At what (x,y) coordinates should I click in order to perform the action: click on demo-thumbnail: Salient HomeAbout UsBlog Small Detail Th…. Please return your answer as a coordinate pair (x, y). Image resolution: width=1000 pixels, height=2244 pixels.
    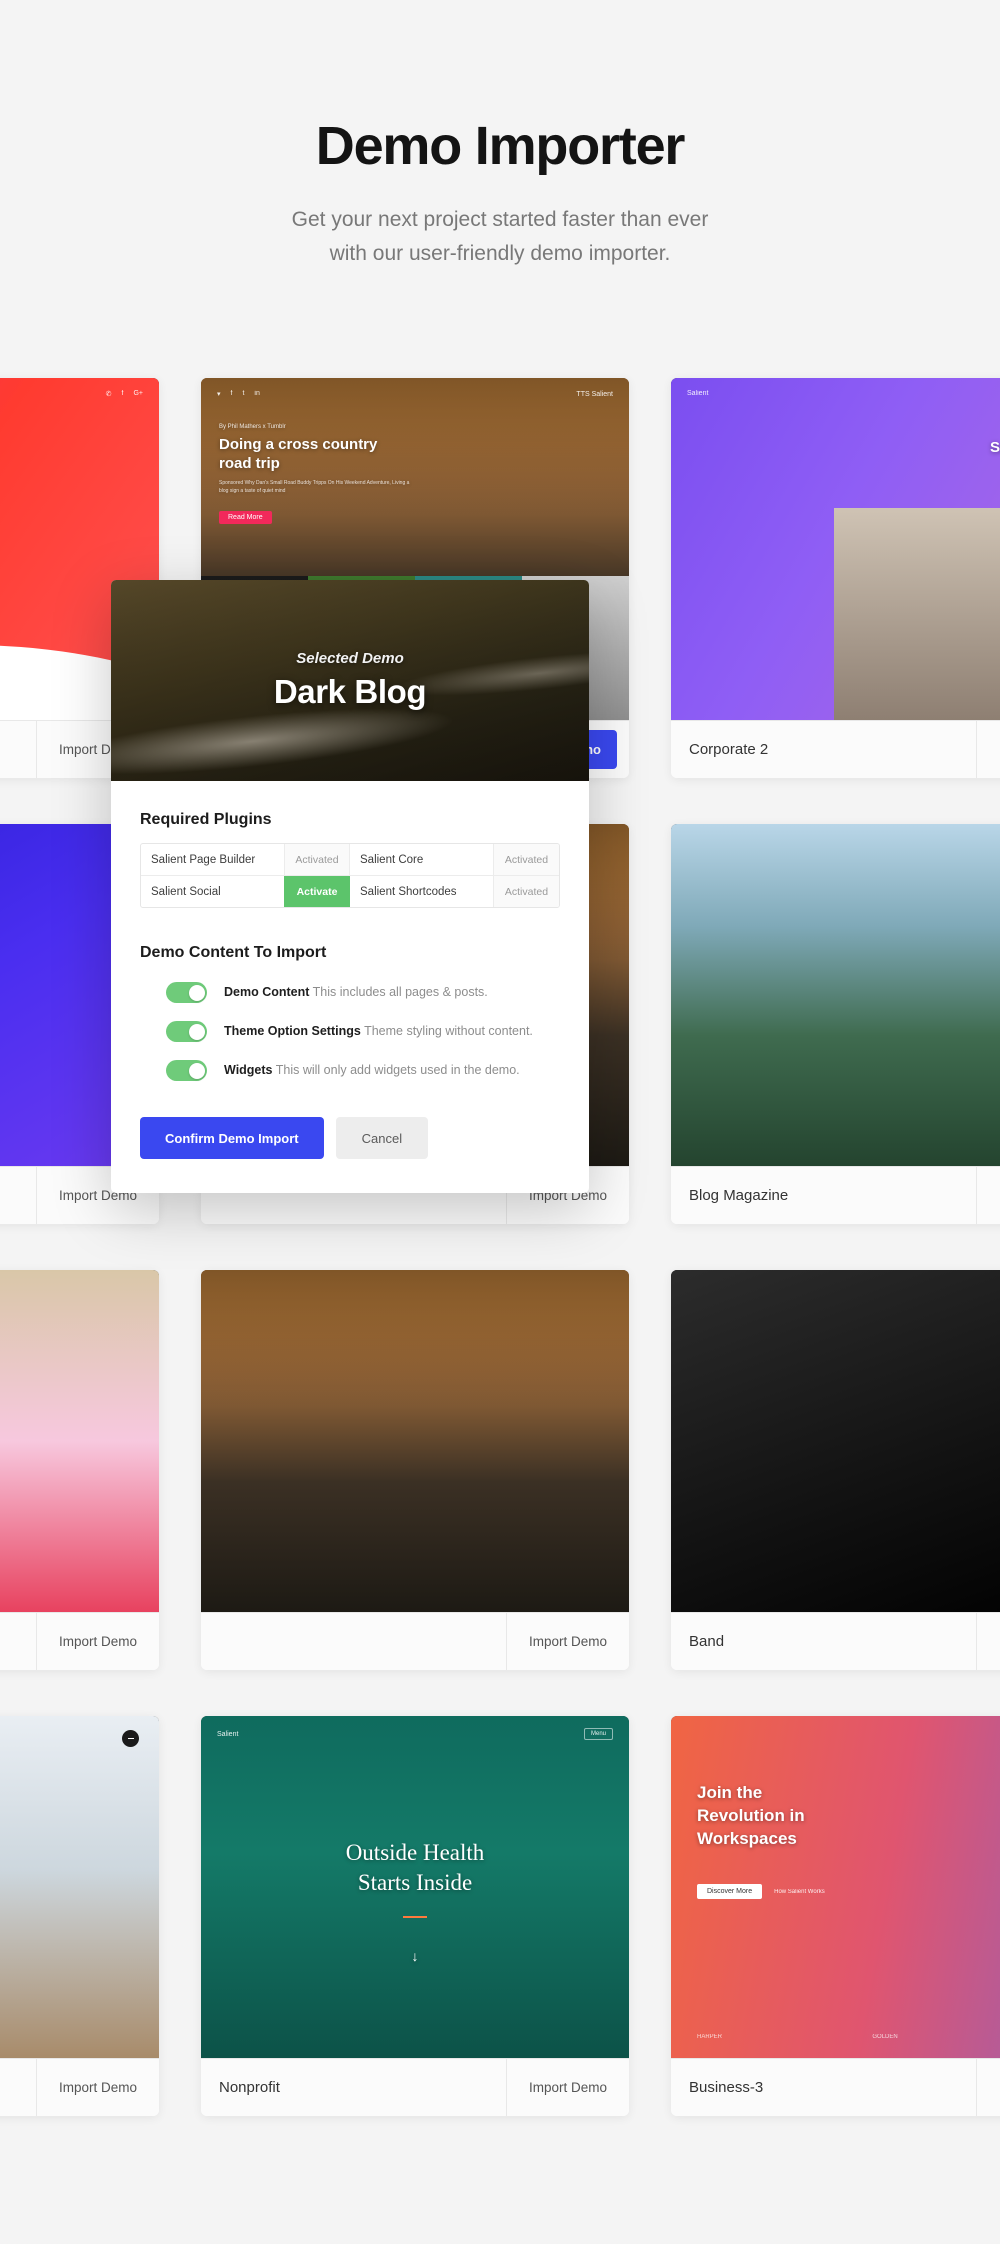
    Looking at the image, I should click on (835, 549).